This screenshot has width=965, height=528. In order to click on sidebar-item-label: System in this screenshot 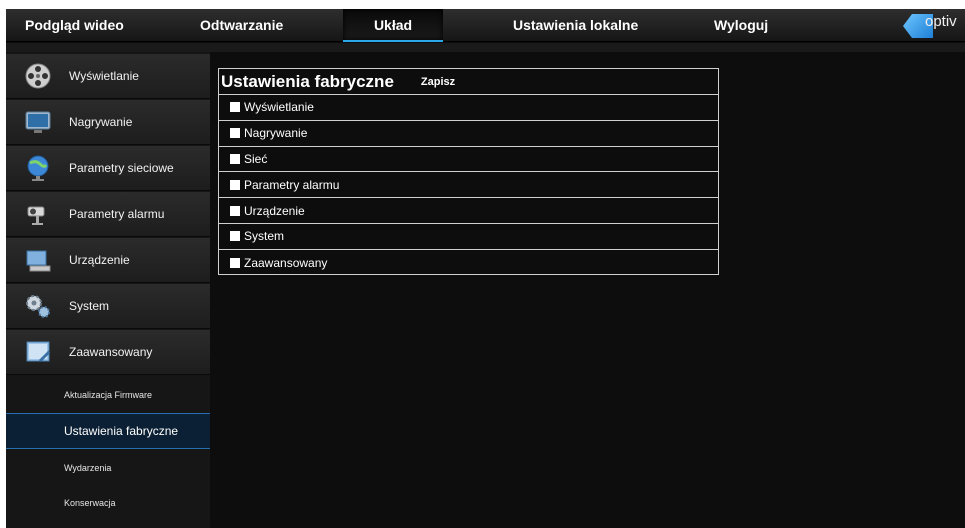, I will do `click(89, 306)`.